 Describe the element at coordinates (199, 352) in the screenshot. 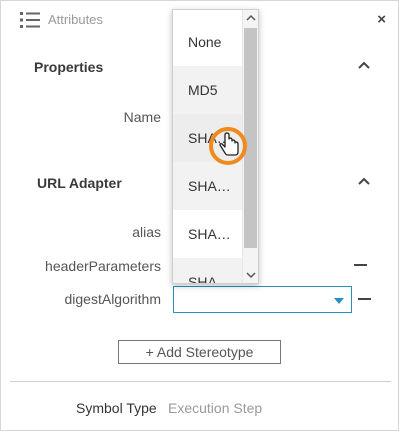

I see `add-stereotype-button: + Add Stereotype` at that location.